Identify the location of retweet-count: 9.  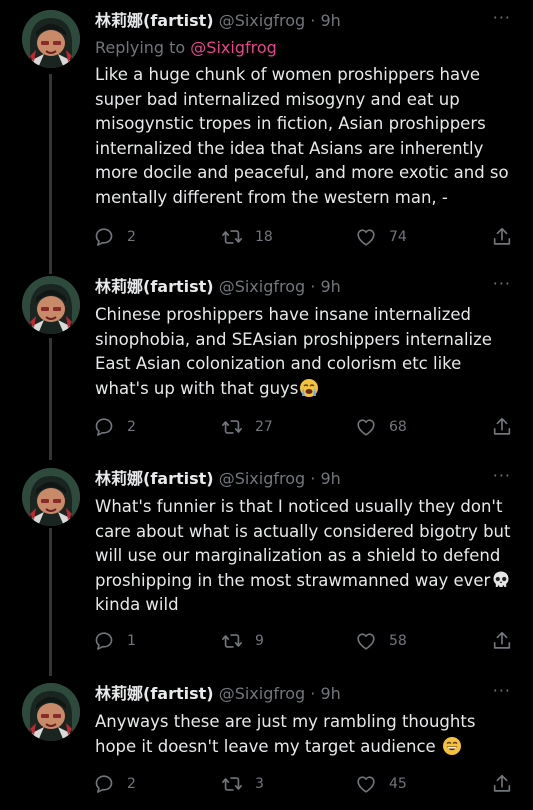
(259, 641).